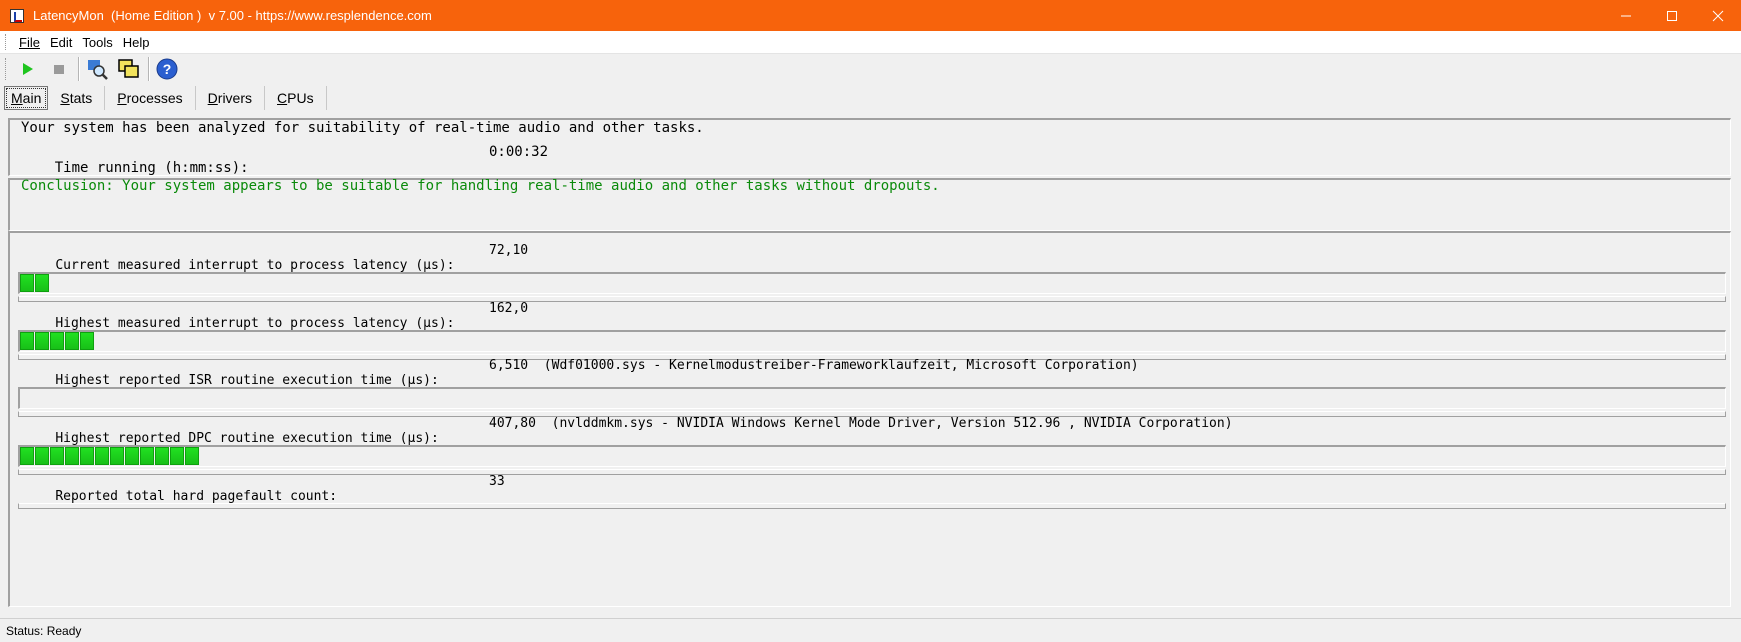 Image resolution: width=1741 pixels, height=642 pixels. What do you see at coordinates (870, 69) in the screenshot?
I see `toolbar: ?` at bounding box center [870, 69].